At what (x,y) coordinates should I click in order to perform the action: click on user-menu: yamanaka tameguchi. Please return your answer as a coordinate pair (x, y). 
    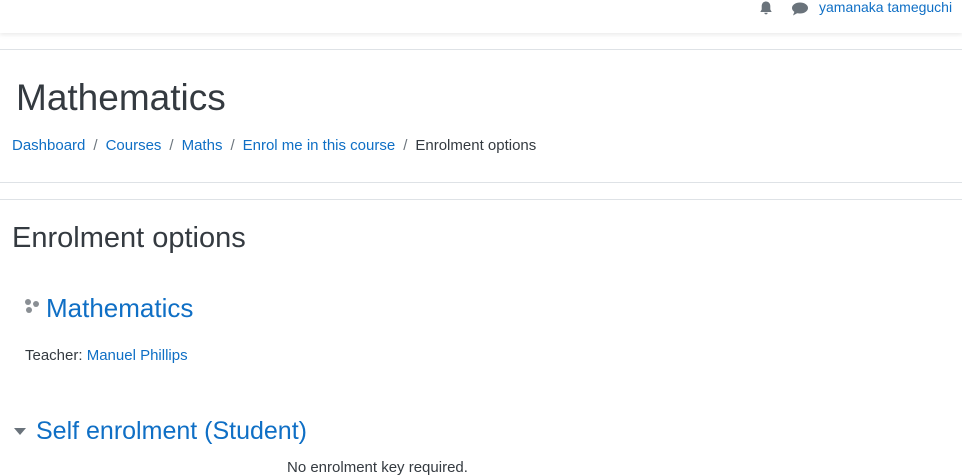
    Looking at the image, I should click on (885, 7).